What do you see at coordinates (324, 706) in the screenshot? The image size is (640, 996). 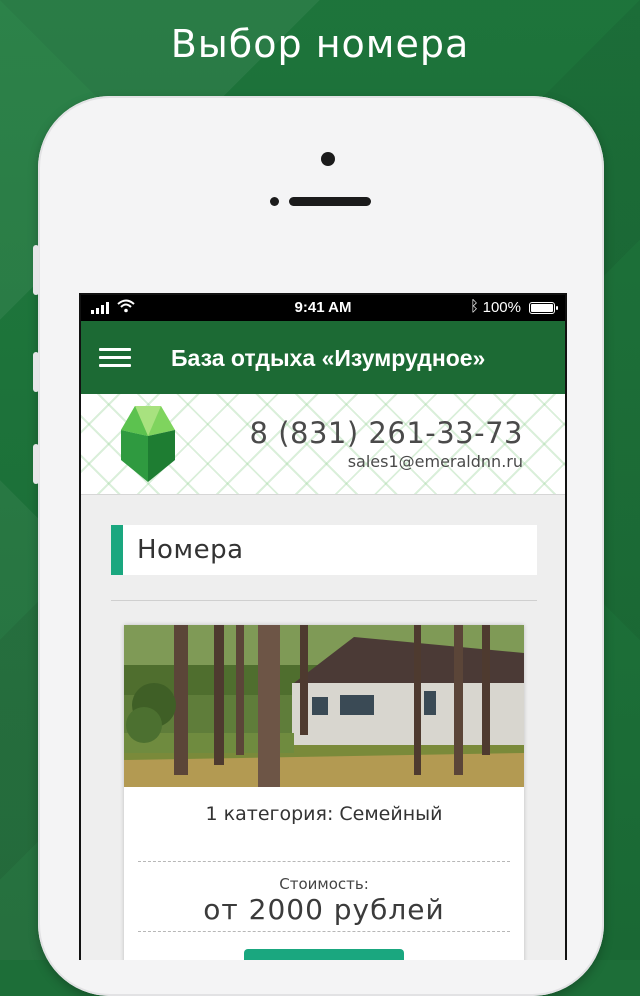 I see `room-photo` at bounding box center [324, 706].